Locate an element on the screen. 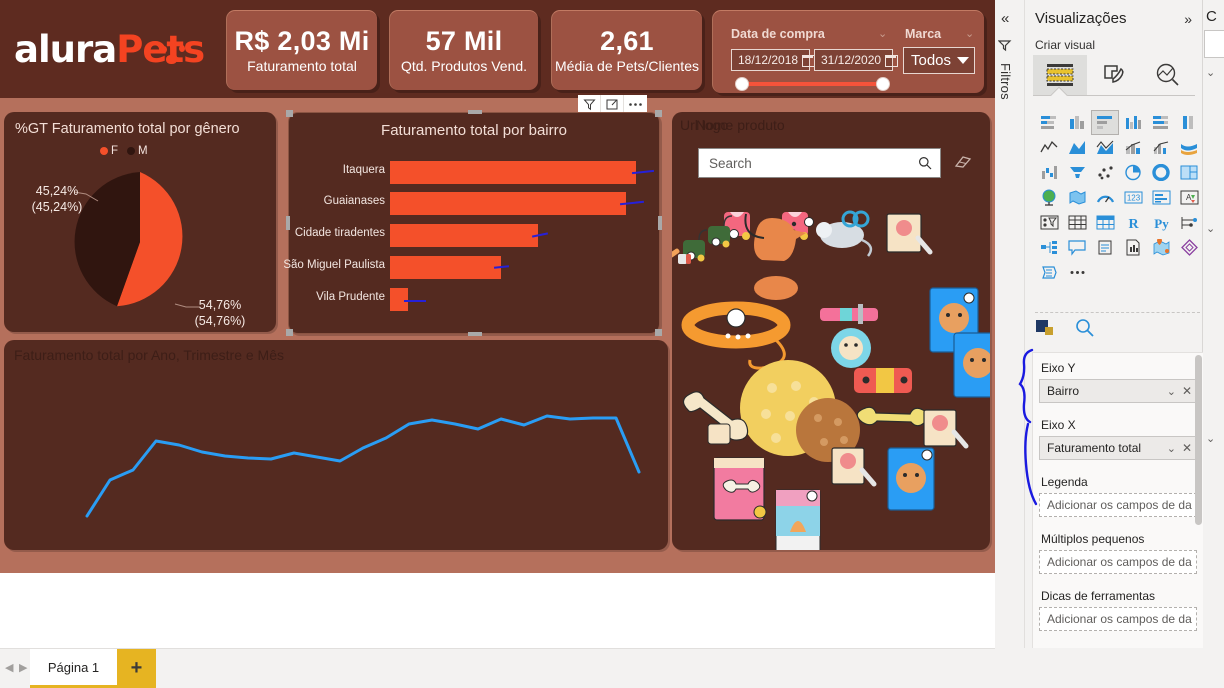 Image resolution: width=1224 pixels, height=688 pixels. viz-filled-map-icon is located at coordinates (1077, 197).